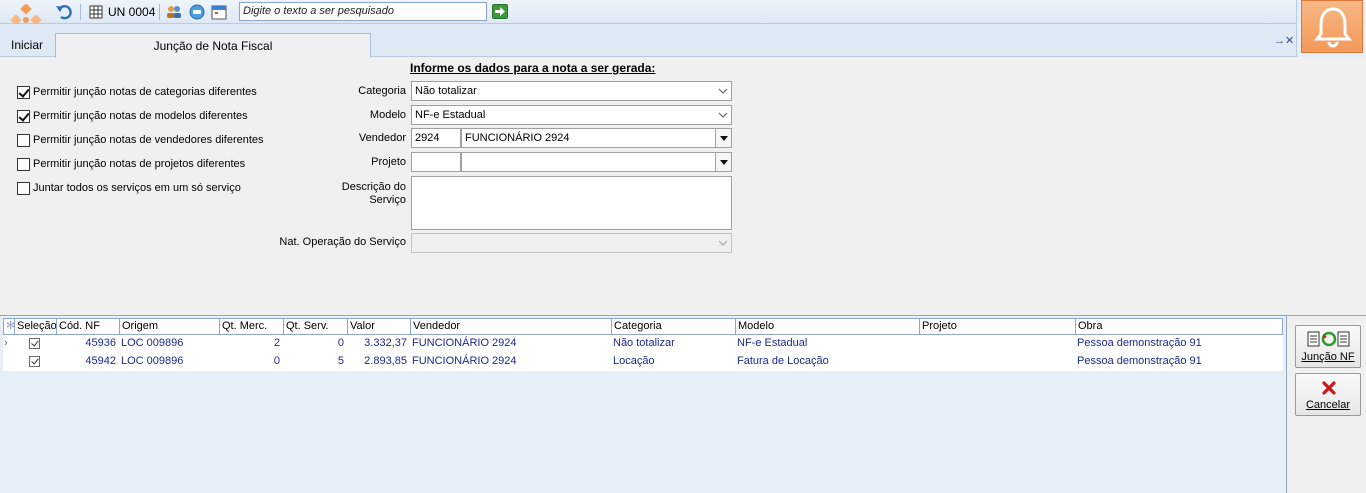  I want to click on notification-button, so click(1332, 26).